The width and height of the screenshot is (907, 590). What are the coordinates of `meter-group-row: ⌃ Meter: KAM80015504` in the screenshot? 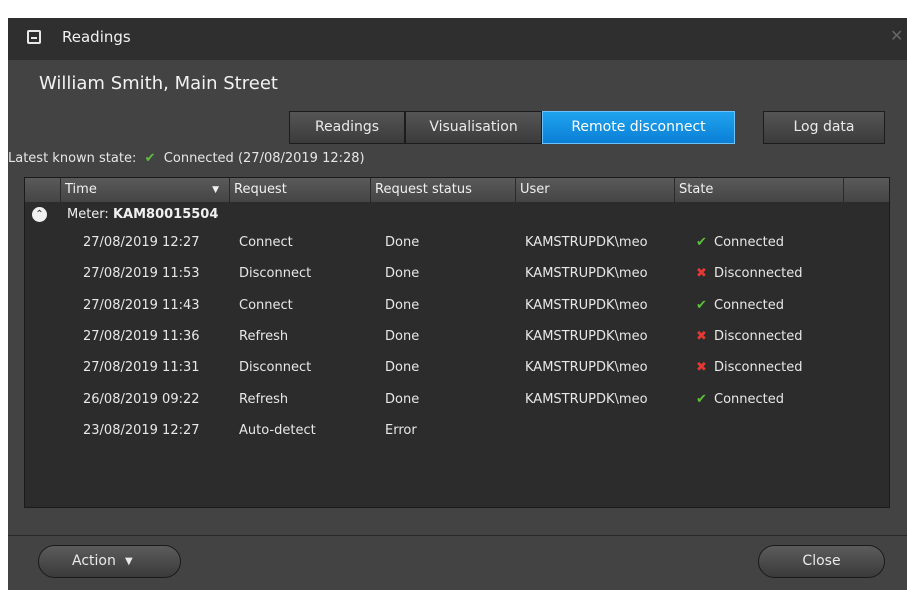 It's located at (457, 215).